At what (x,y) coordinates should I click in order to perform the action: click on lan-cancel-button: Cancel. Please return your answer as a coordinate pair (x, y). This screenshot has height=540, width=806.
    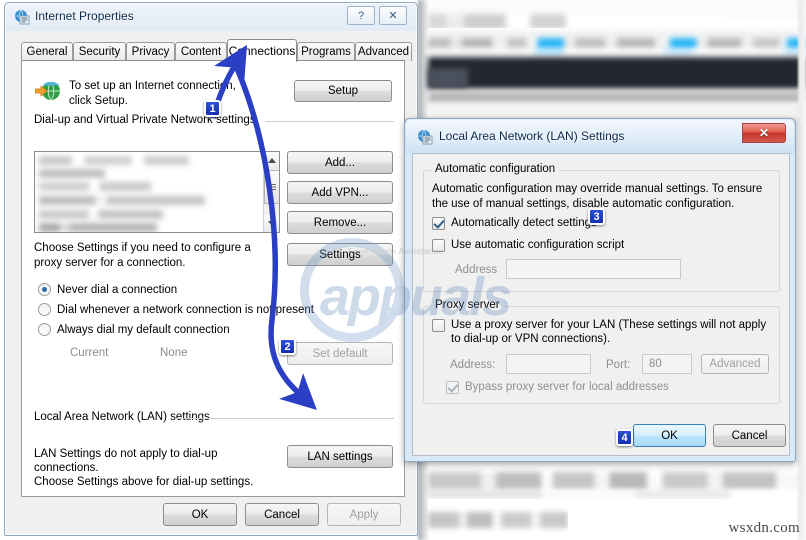
    Looking at the image, I should click on (749, 435).